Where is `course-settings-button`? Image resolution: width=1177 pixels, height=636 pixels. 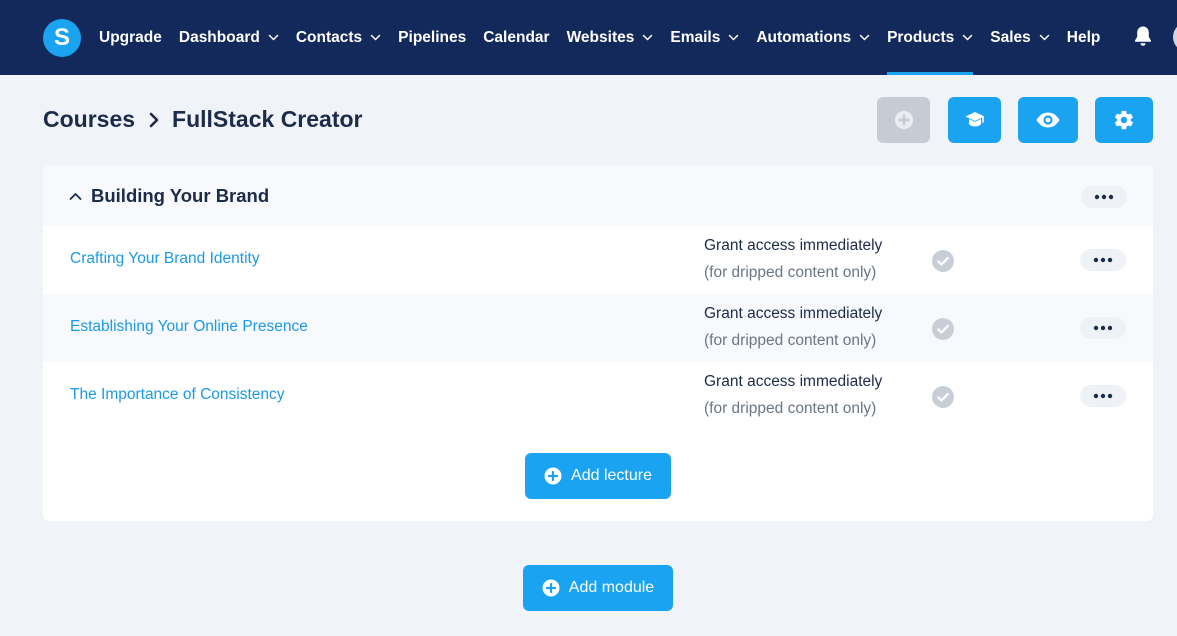
course-settings-button is located at coordinates (1124, 120).